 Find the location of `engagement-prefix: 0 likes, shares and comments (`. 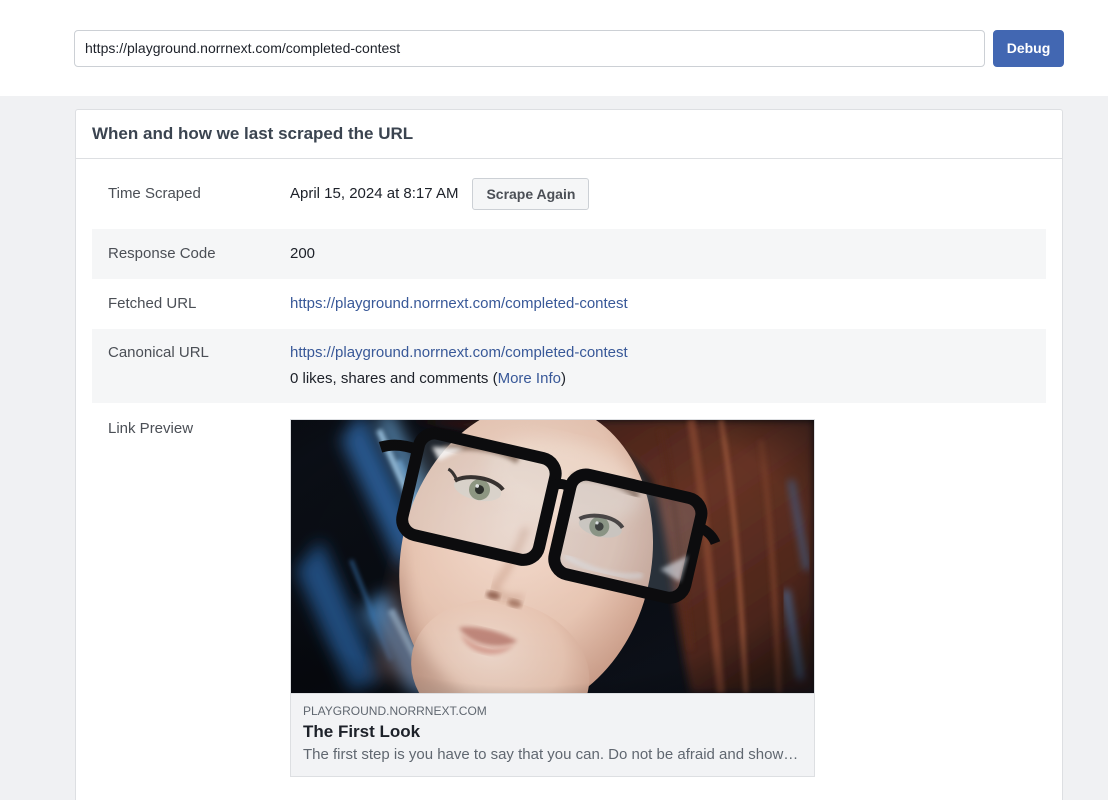

engagement-prefix: 0 likes, shares and comments ( is located at coordinates (394, 378).